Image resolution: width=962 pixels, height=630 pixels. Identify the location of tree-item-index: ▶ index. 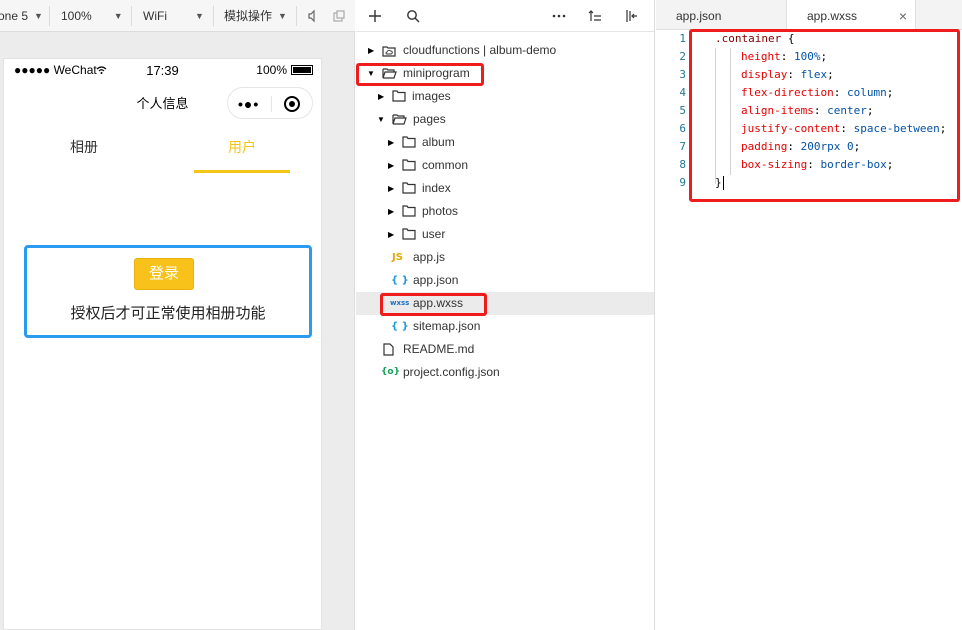
(505, 188).